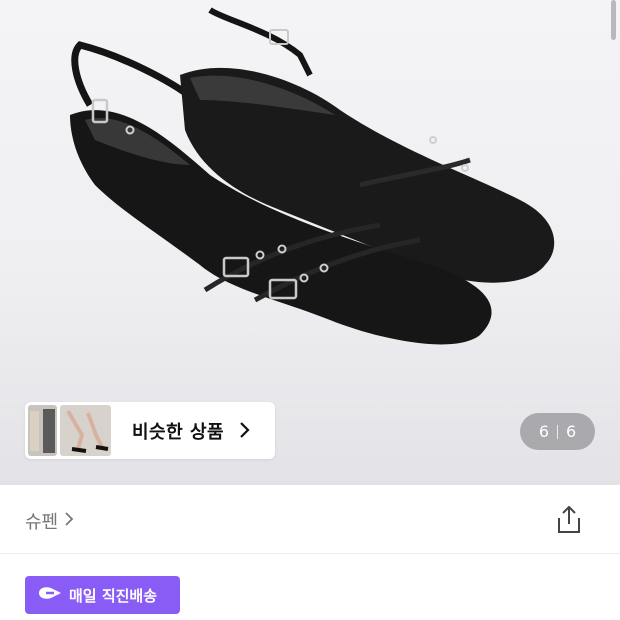 This screenshot has height=620, width=620. I want to click on image-counter: 6 6, so click(557, 431).